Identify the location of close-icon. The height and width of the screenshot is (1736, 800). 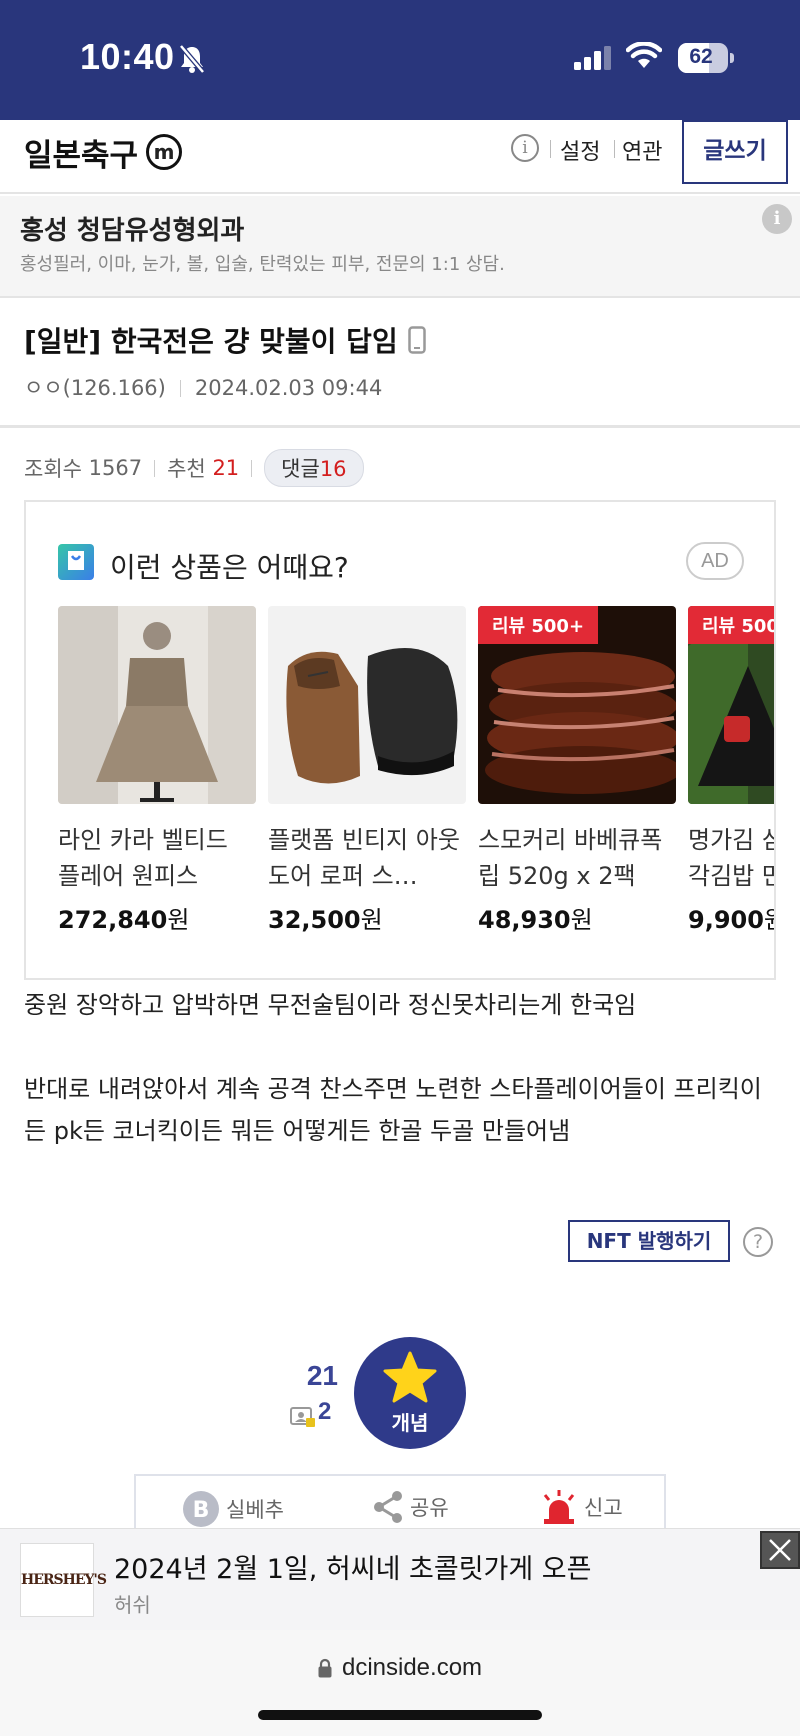
(780, 1550).